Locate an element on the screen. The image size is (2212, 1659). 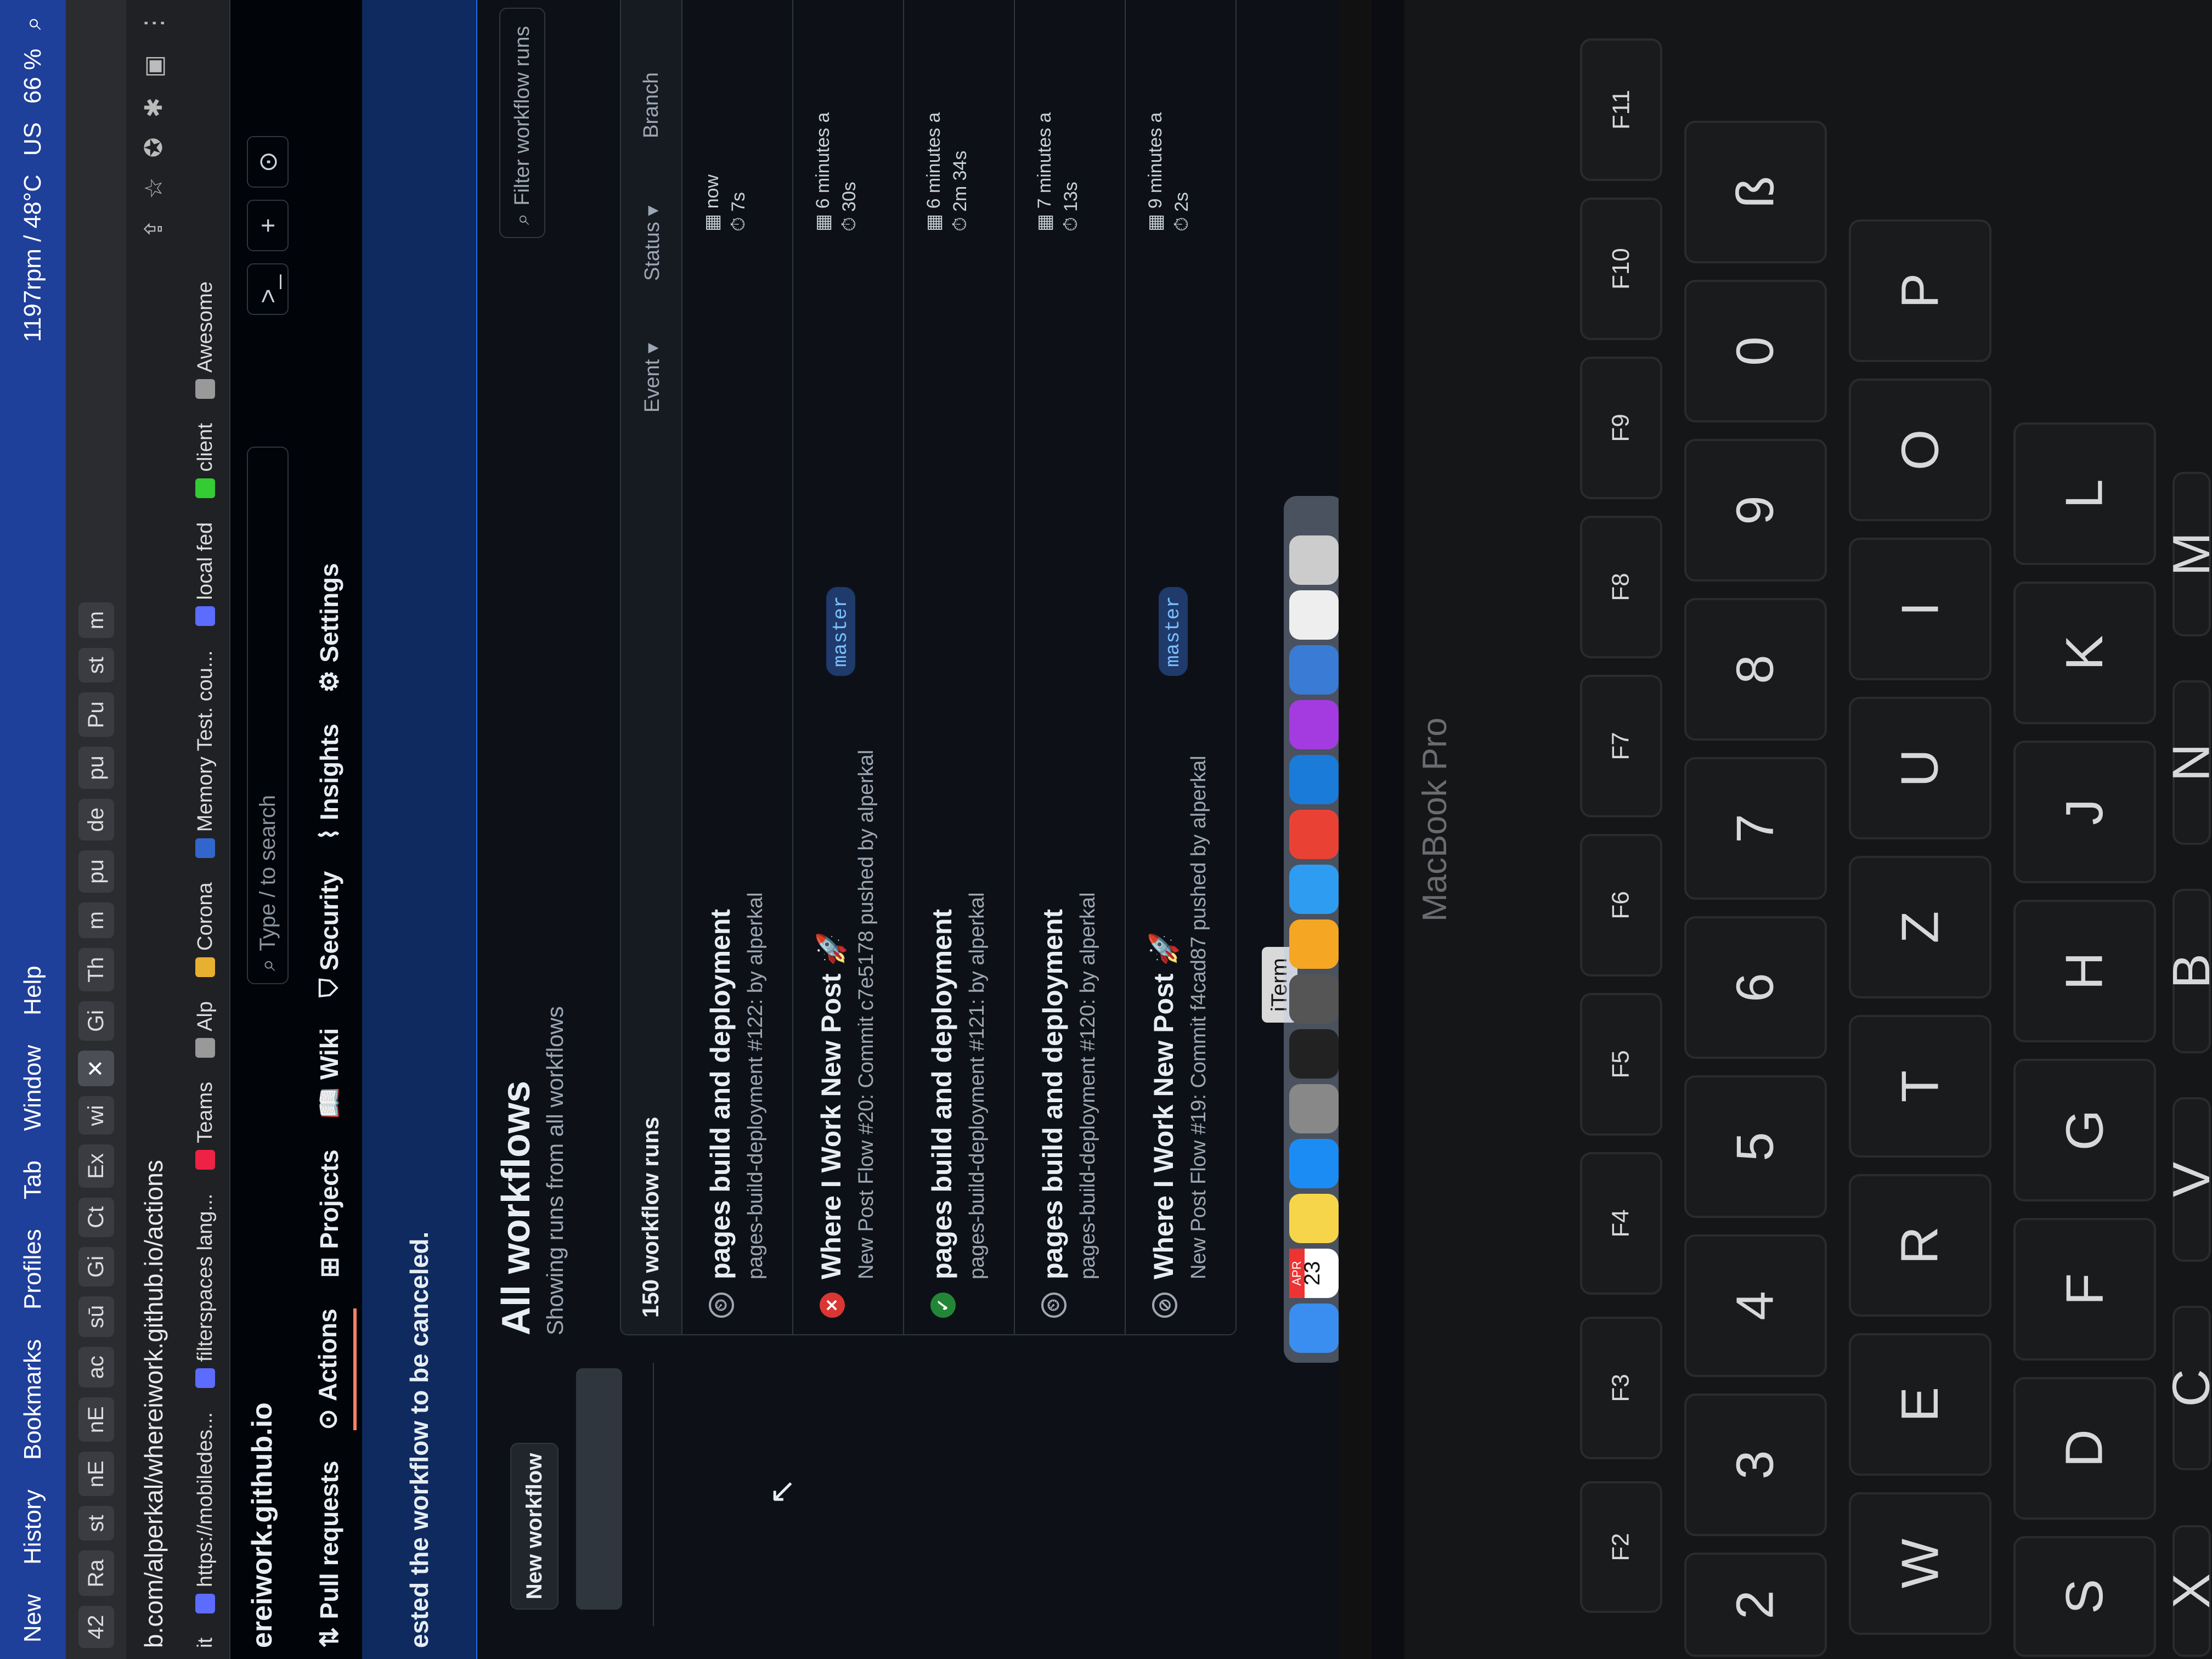
browser-tab-active: ✕ is located at coordinates (96, 1068).